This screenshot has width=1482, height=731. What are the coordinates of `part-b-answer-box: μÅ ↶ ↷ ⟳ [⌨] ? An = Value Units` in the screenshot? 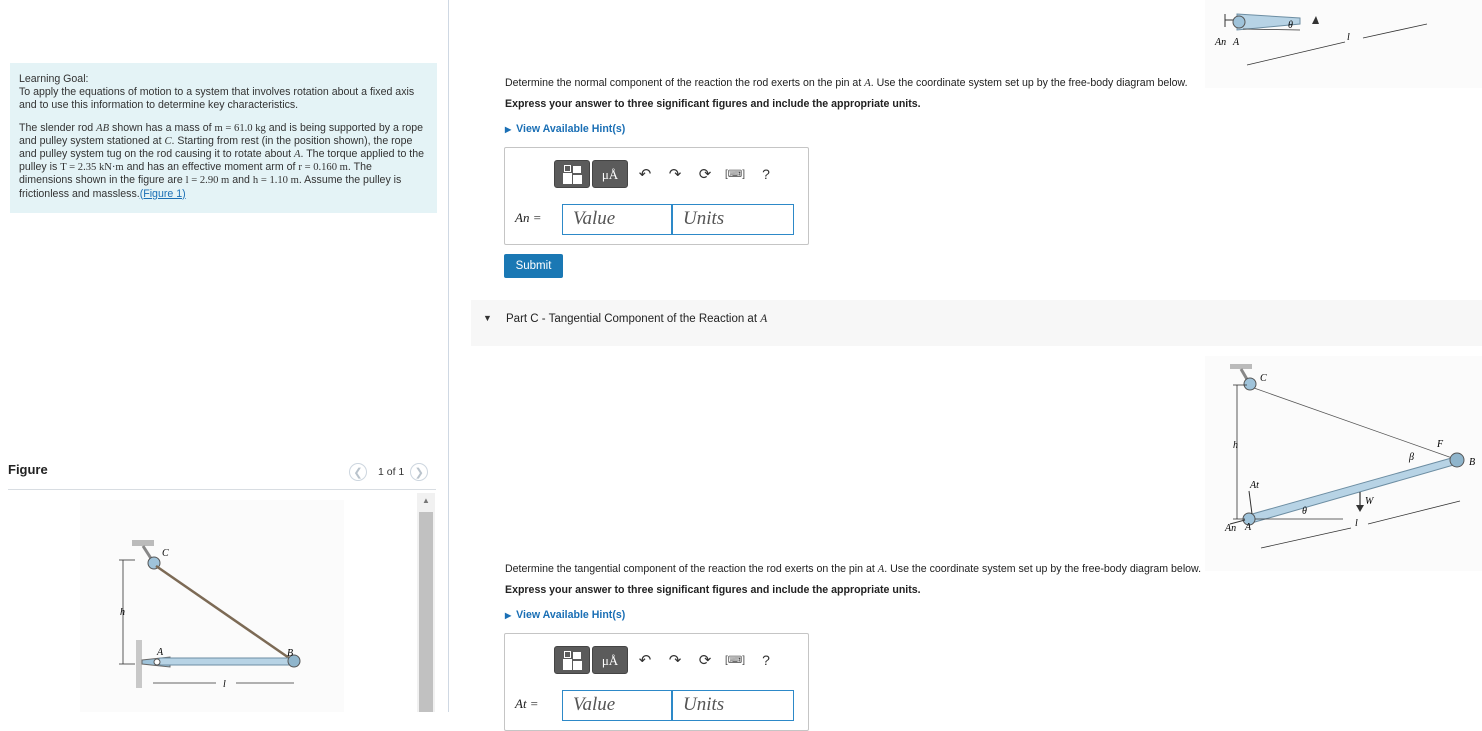 It's located at (656, 196).